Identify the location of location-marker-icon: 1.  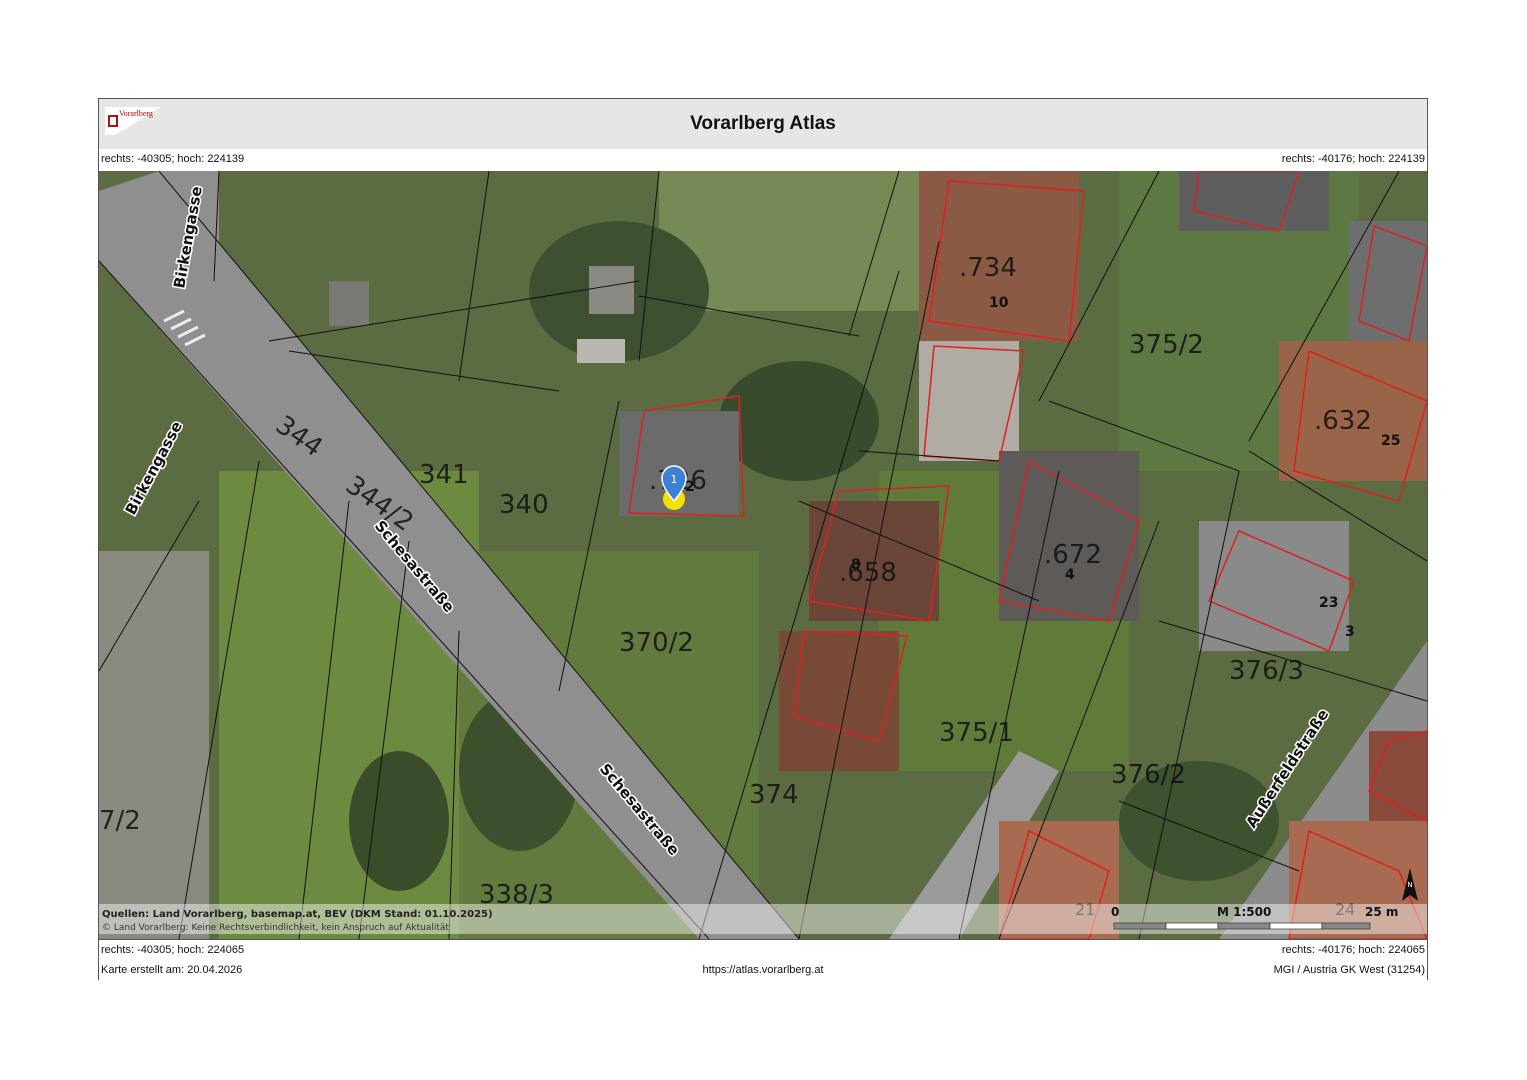
(674, 487).